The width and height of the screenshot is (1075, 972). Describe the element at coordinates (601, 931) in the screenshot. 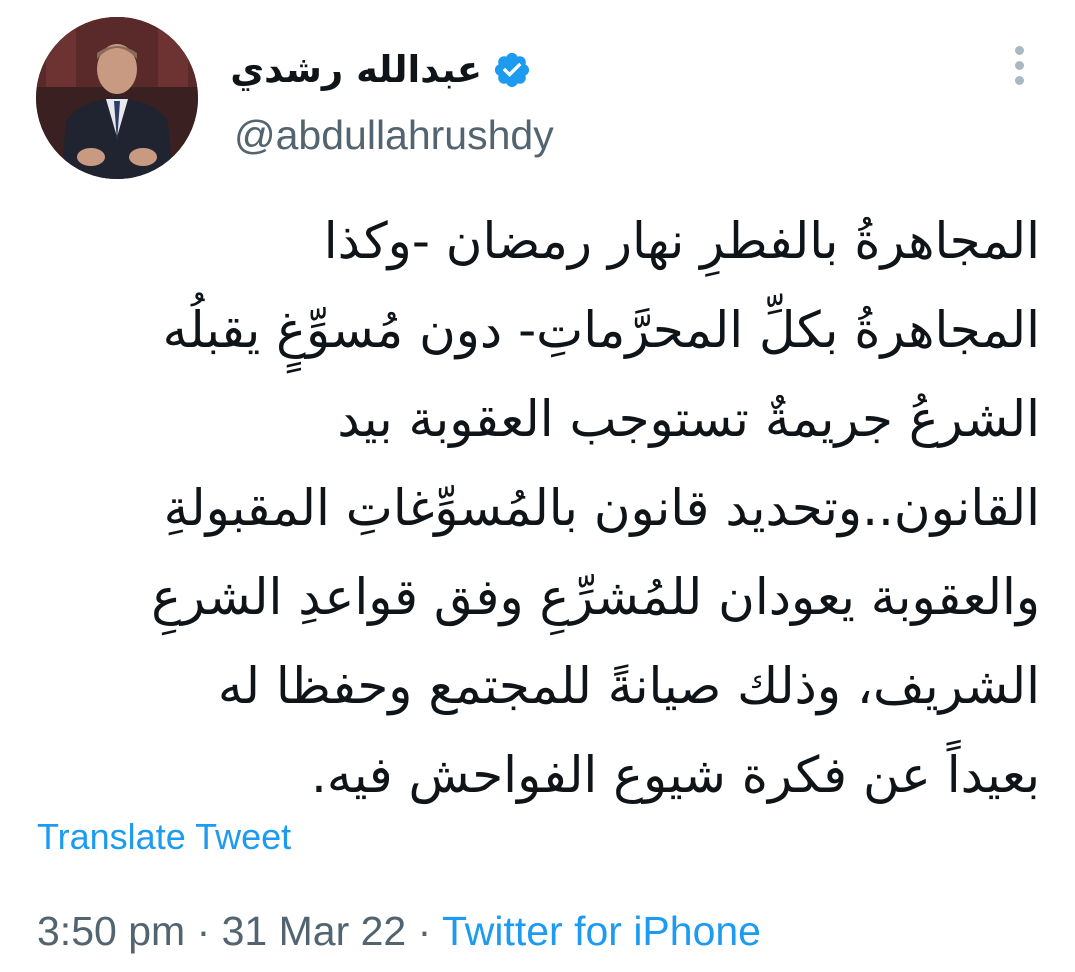

I see `tweet-source-link: Twitter for iPhone` at that location.